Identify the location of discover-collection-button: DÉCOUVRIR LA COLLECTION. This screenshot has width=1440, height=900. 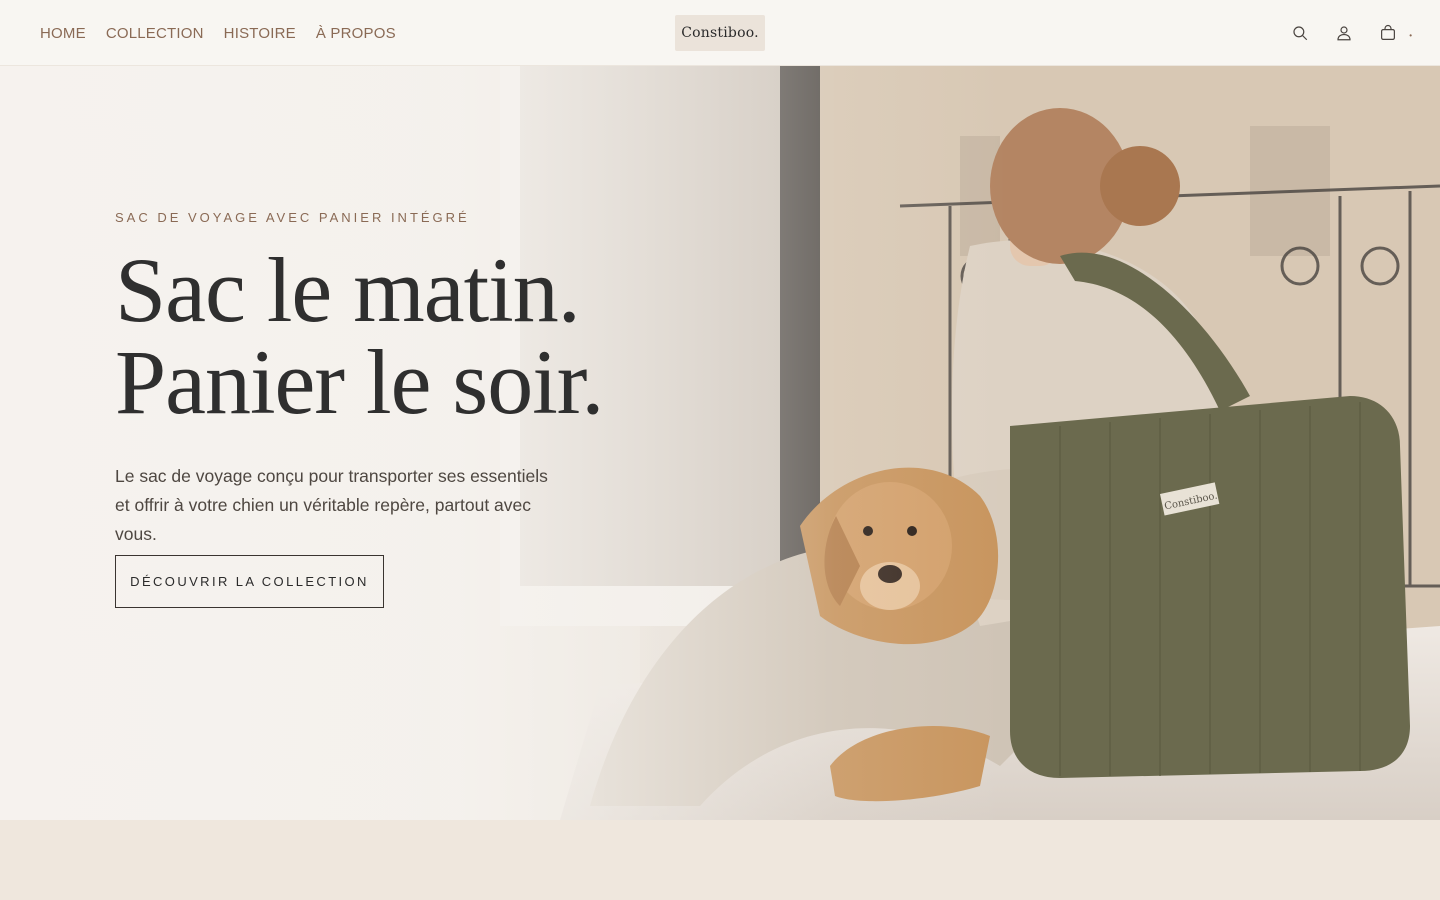
(249, 581).